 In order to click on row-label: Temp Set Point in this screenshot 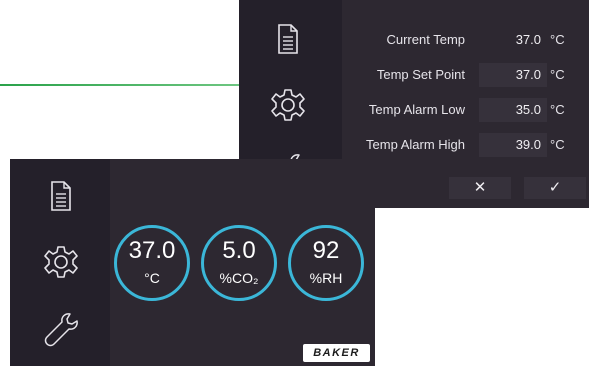, I will do `click(420, 74)`.